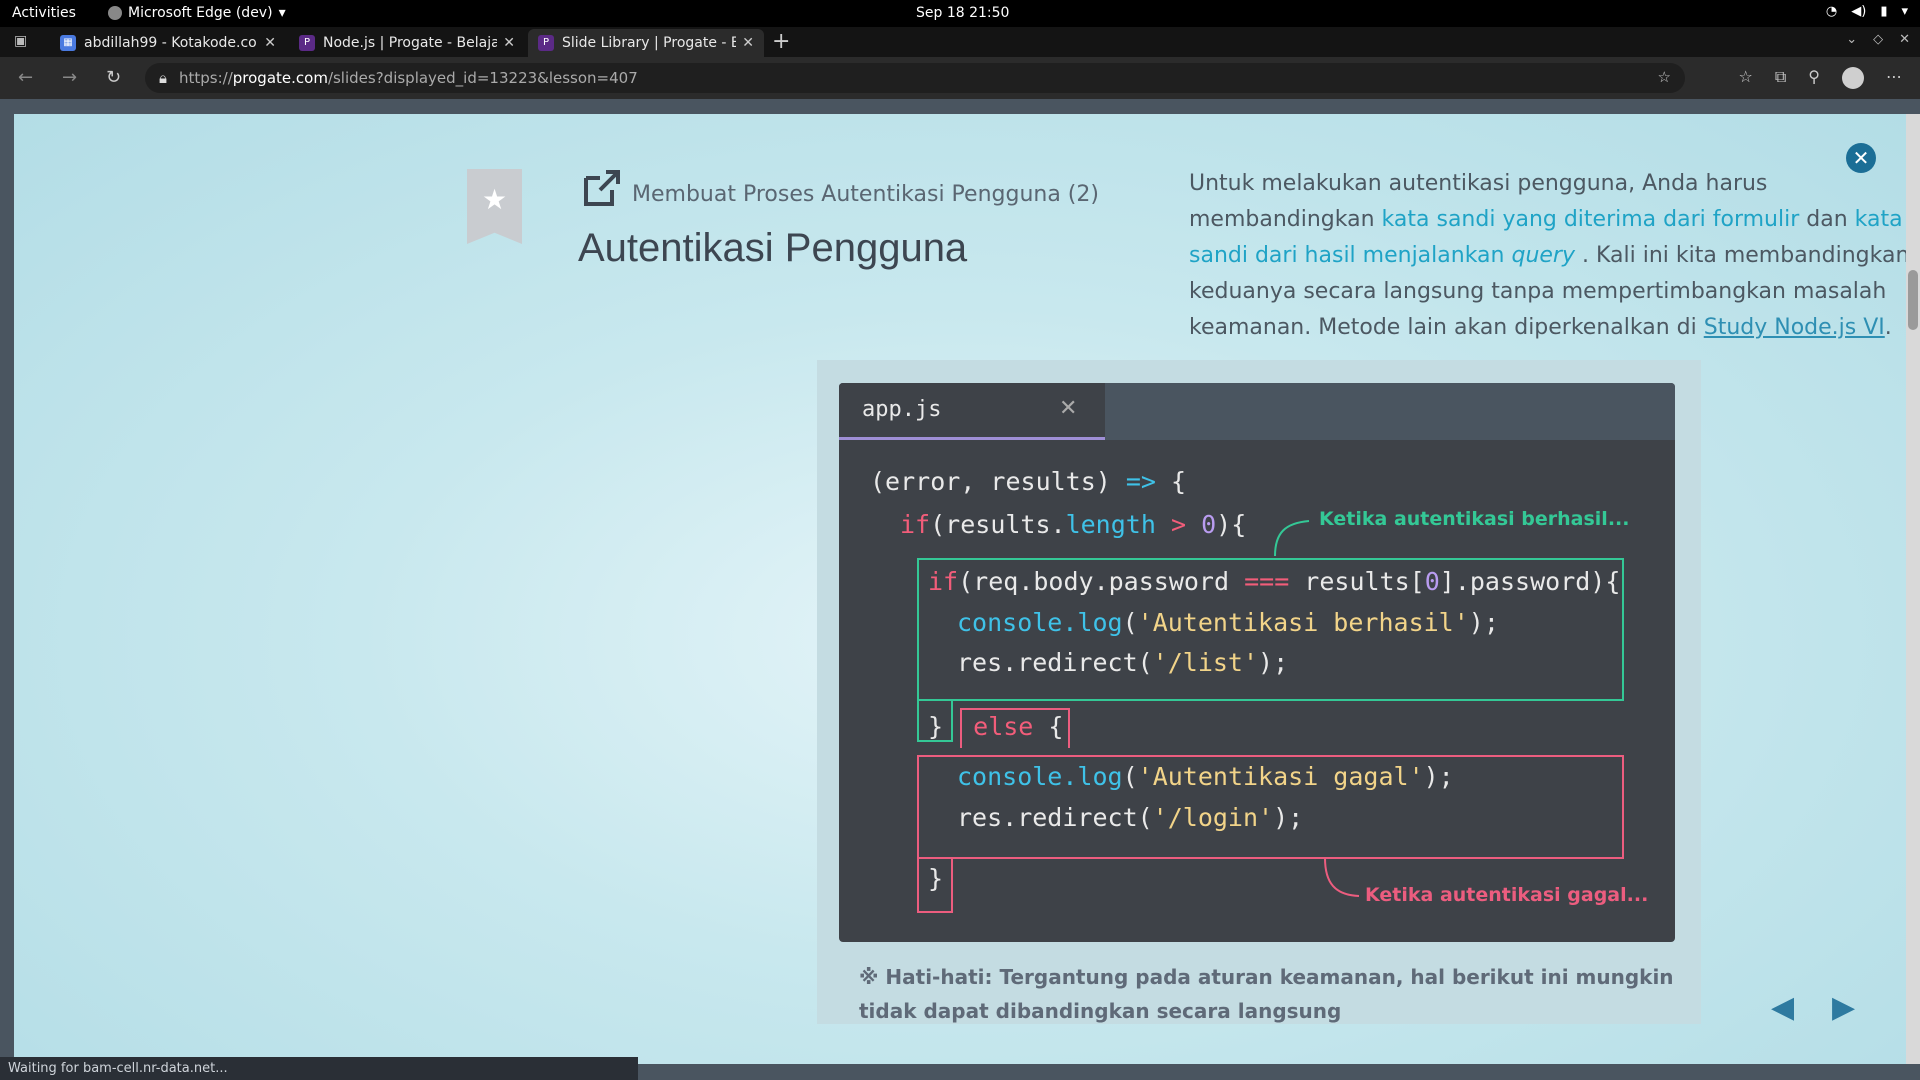 Image resolution: width=1920 pixels, height=1080 pixels. I want to click on volume-icon: ◀), so click(1859, 11).